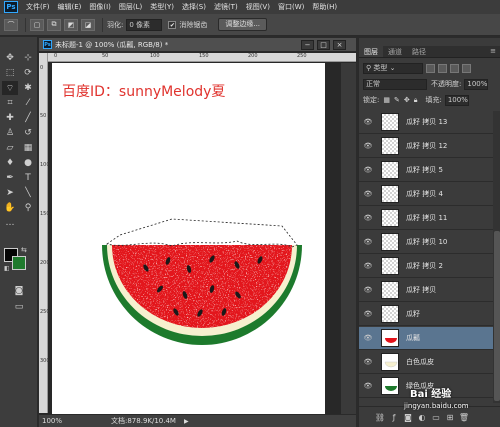 The height and width of the screenshot is (427, 500). What do you see at coordinates (10, 118) in the screenshot?
I see `healing-brush-tool-icon: ✚` at bounding box center [10, 118].